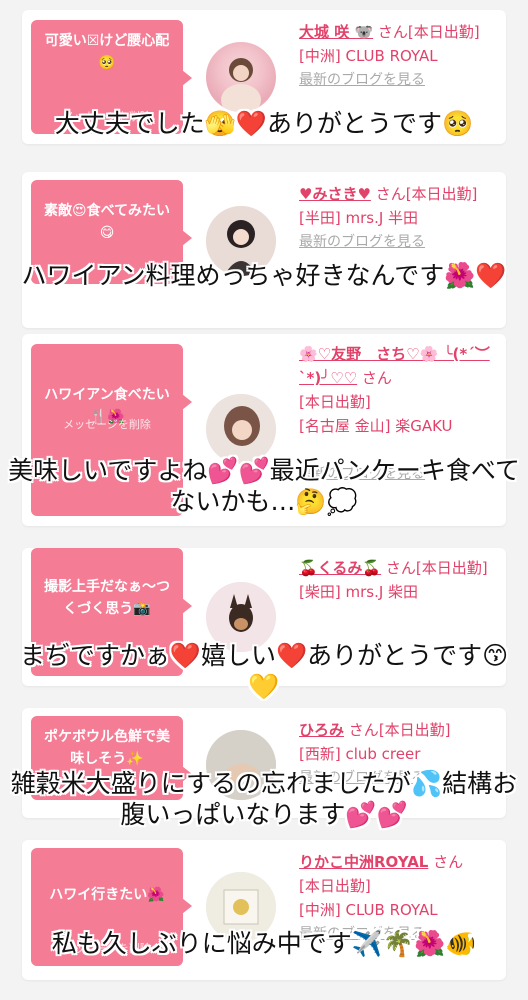 The width and height of the screenshot is (528, 1000). What do you see at coordinates (399, 580) in the screenshot?
I see `cast-info: 🍒くるみ🍒 さん[本日出勤] [柴田] mrs.J 柴田` at bounding box center [399, 580].